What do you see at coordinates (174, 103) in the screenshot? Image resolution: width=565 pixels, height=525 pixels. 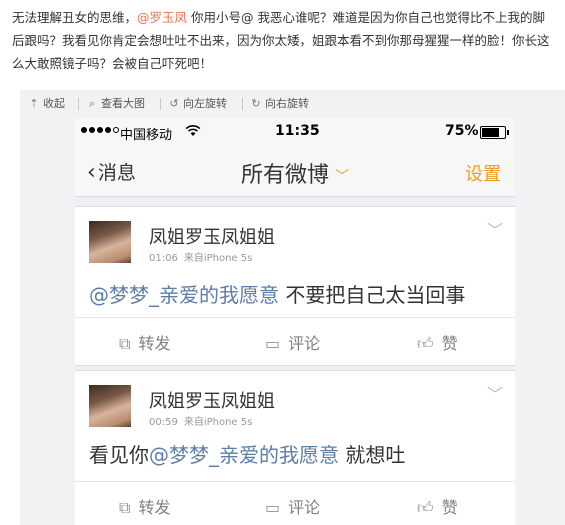 I see `rotate-left-icon: ↺` at bounding box center [174, 103].